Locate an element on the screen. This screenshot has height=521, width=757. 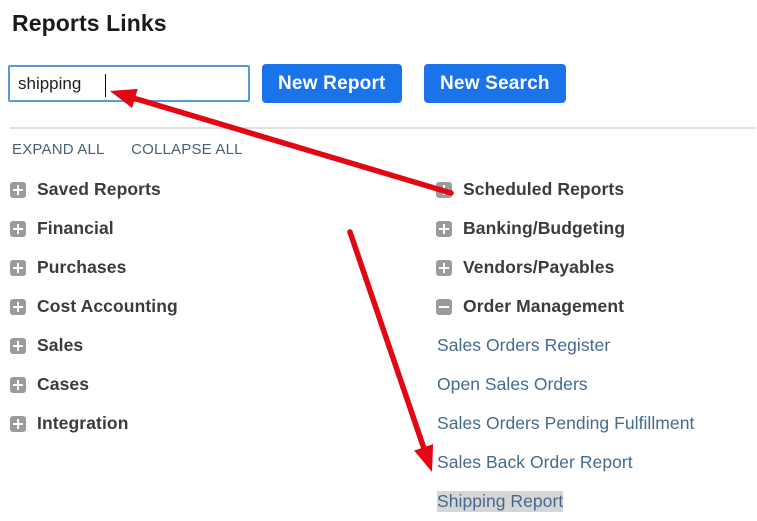
tree-node-label: Sales is located at coordinates (60, 345).